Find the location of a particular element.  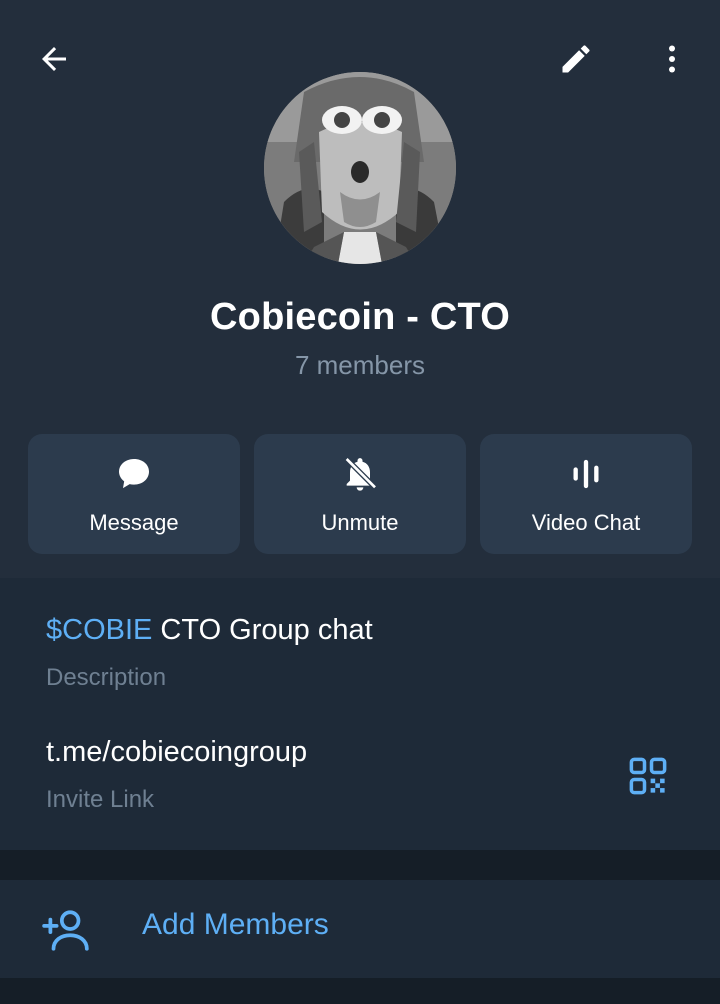

group-name: Cobiecoin - CTO is located at coordinates (360, 317).